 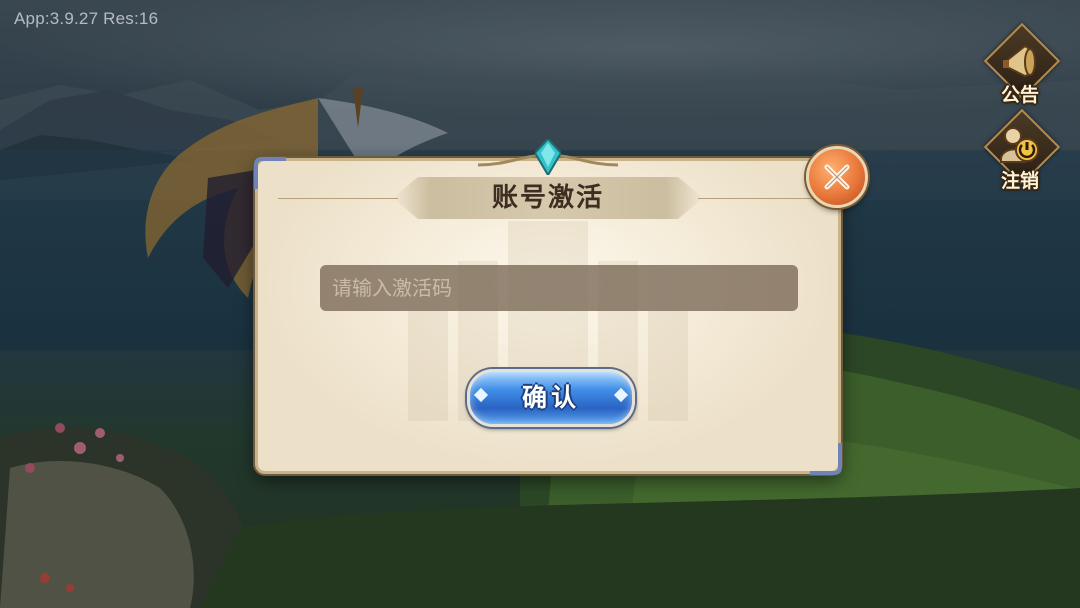 What do you see at coordinates (1022, 66) in the screenshot?
I see `notice-button: 公告` at bounding box center [1022, 66].